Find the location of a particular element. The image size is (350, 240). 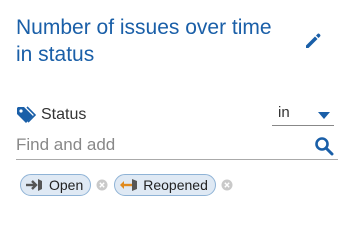

edit-title-button is located at coordinates (313, 41).